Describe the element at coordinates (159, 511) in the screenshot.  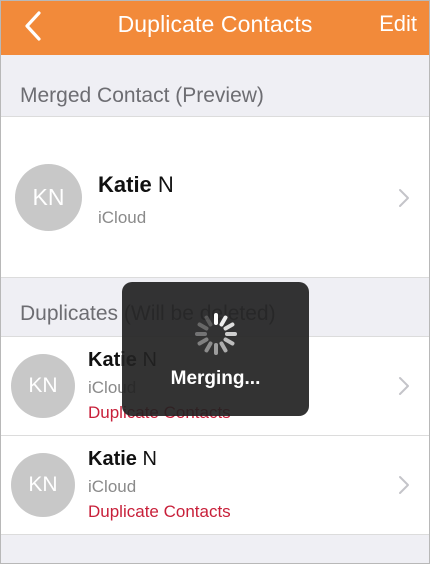
I see `contact-group: Duplicate Contacts` at that location.